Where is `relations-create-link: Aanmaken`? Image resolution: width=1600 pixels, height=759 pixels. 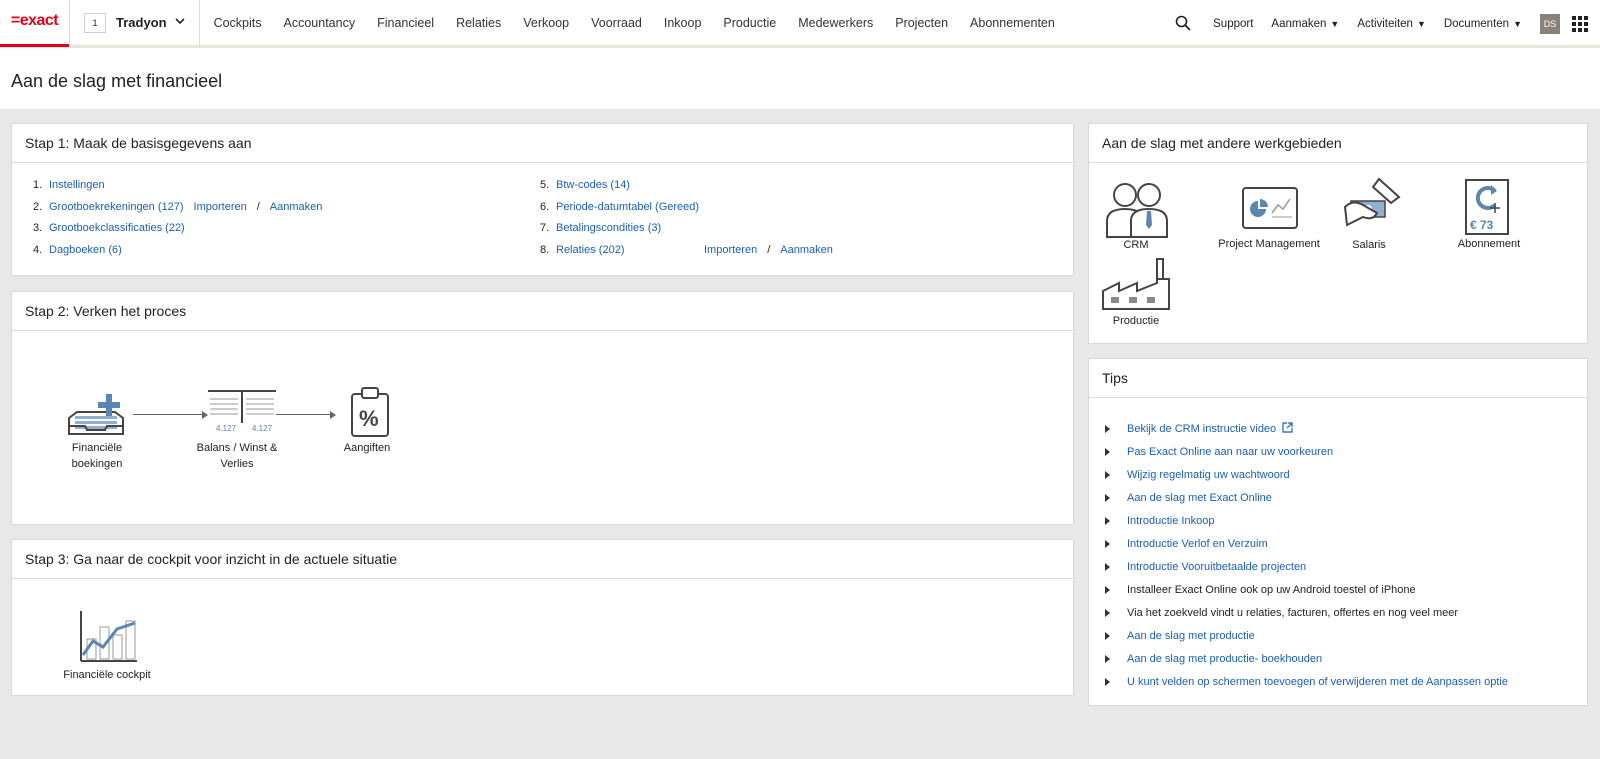
relations-create-link: Aanmaken is located at coordinates (806, 255).